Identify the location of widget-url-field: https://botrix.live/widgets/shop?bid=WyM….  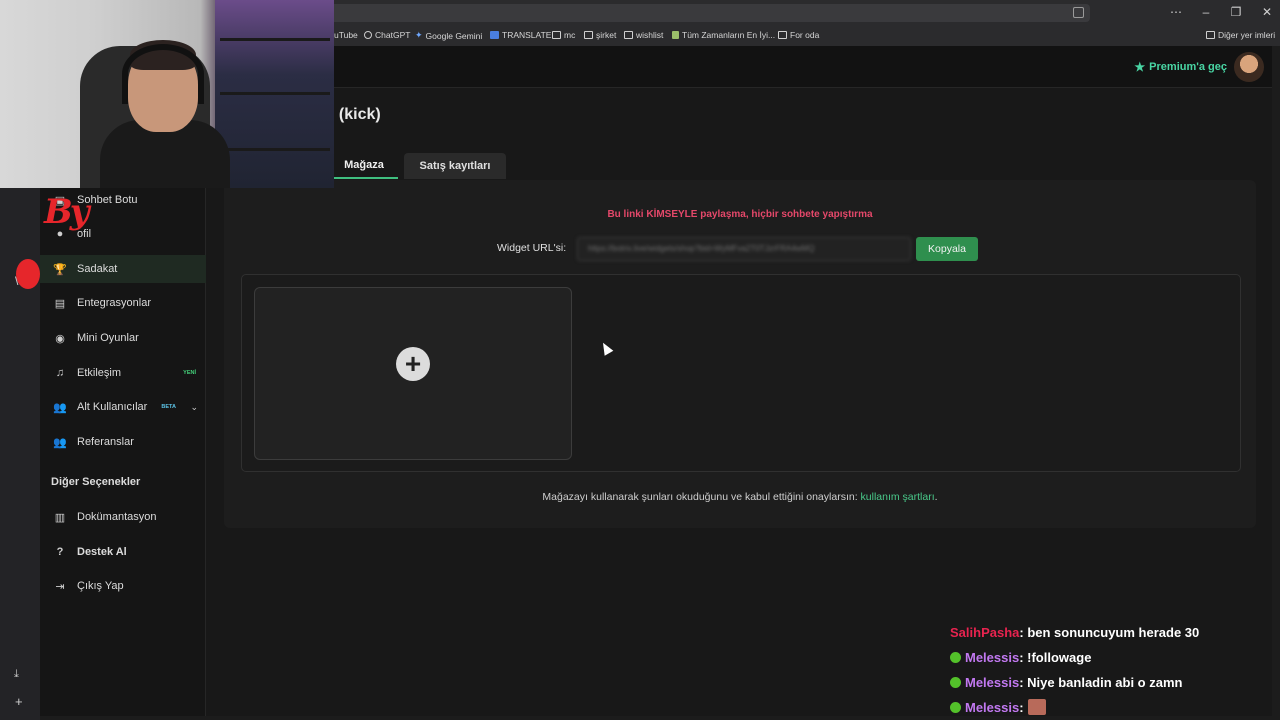
(744, 249).